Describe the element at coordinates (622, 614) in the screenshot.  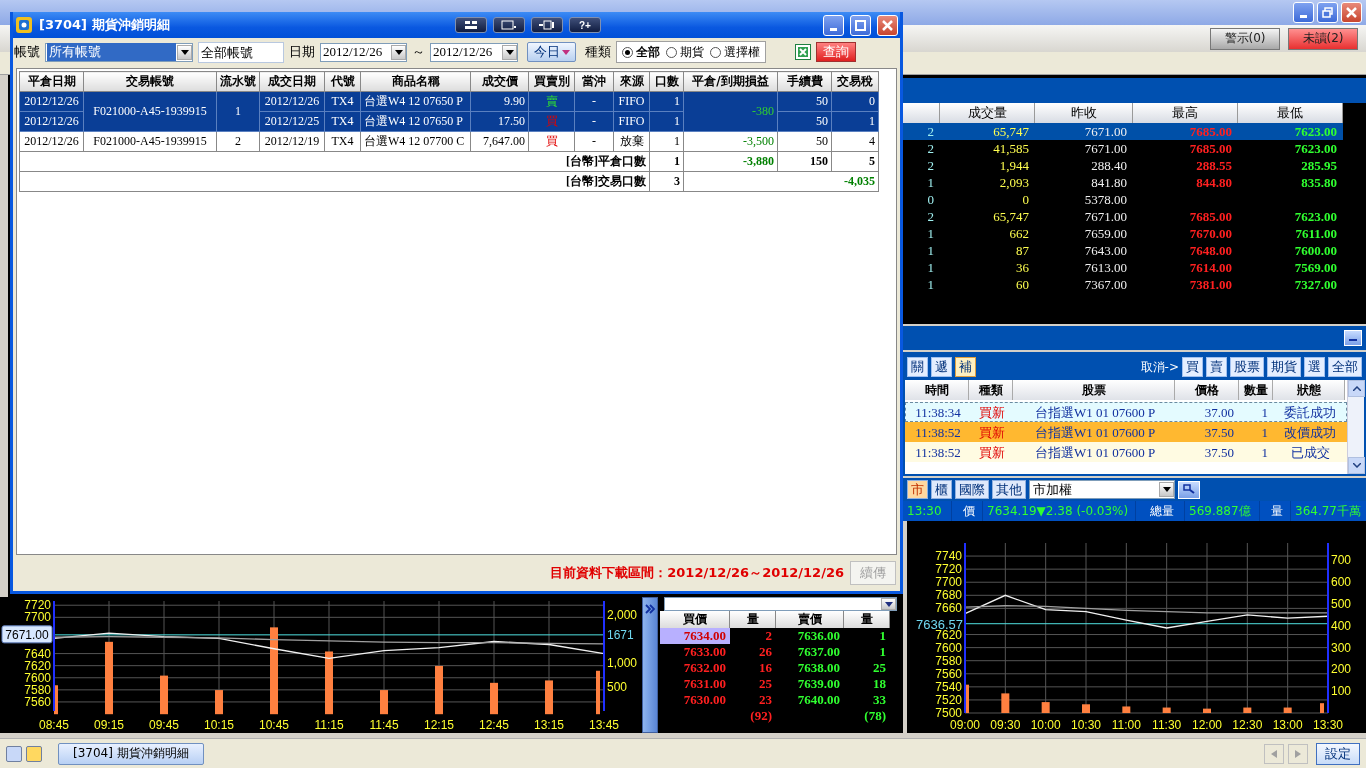
I see `axis-label: 2,000` at that location.